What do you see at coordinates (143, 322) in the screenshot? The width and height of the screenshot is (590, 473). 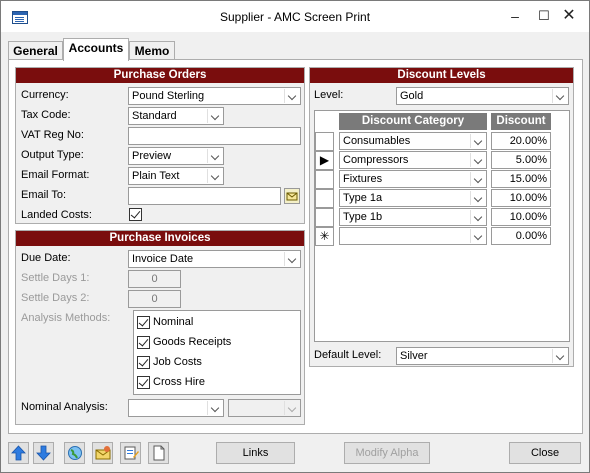 I see `nominal-checkbox` at bounding box center [143, 322].